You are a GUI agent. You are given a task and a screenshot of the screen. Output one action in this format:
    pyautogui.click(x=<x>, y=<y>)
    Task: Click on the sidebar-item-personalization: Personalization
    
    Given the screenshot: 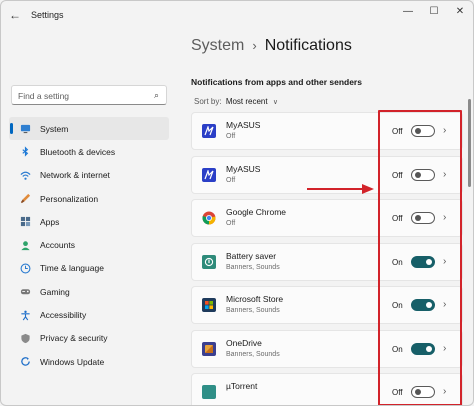 What is the action you would take?
    pyautogui.click(x=89, y=198)
    